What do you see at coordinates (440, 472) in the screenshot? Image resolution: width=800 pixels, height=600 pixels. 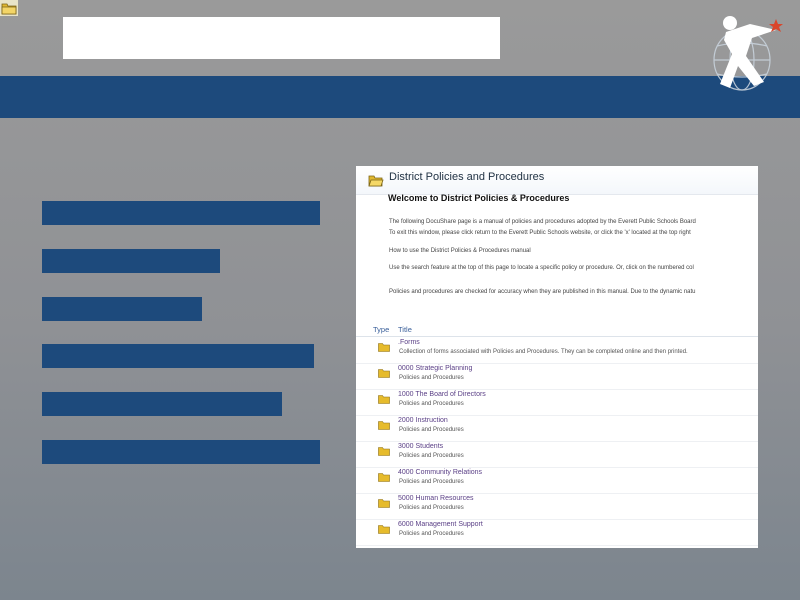 I see `list-item-title: 4000 Community Relations` at bounding box center [440, 472].